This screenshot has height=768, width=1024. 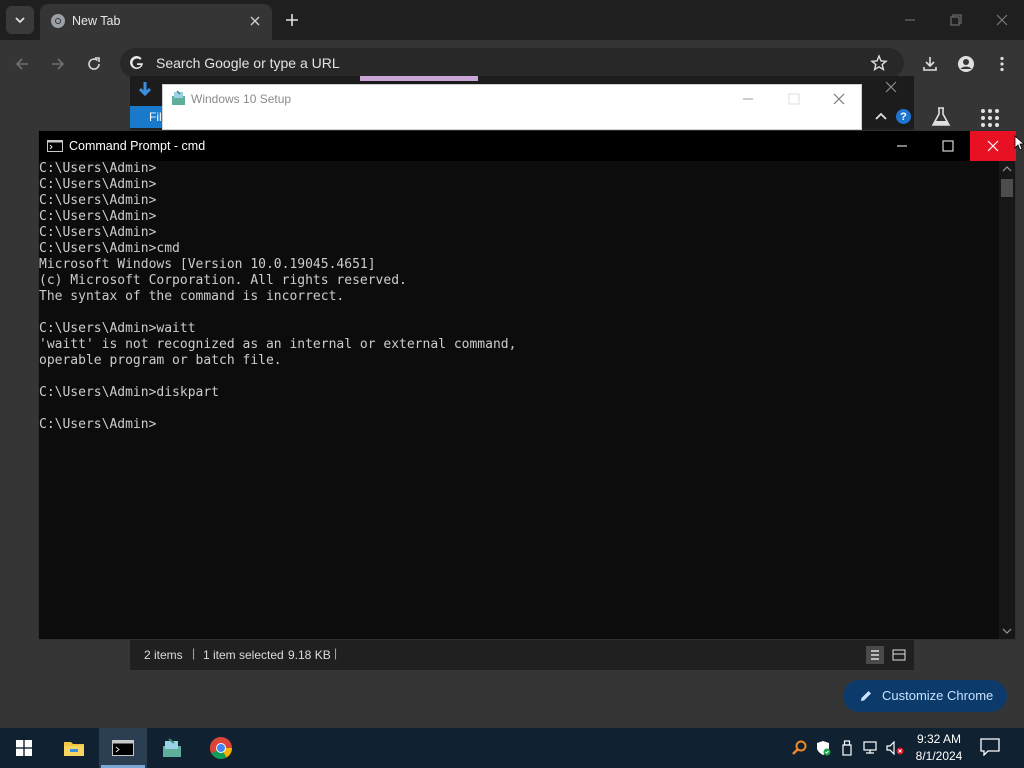 I want to click on reload-button, so click(x=94, y=64).